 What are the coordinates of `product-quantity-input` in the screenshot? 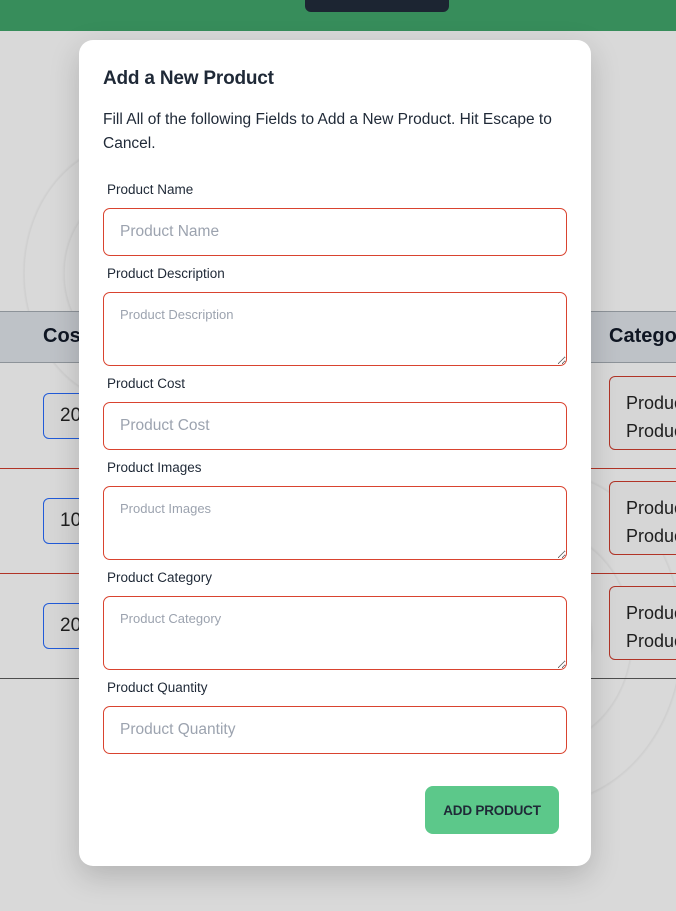 It's located at (335, 730).